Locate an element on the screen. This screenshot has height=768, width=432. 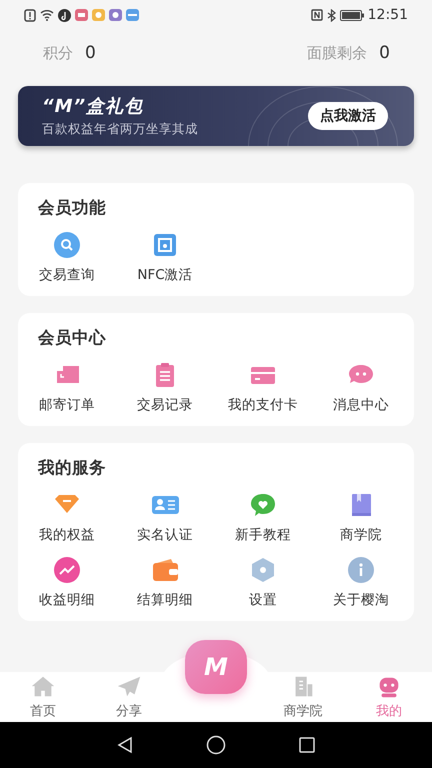
menu-item: NFC激活 is located at coordinates (165, 257).